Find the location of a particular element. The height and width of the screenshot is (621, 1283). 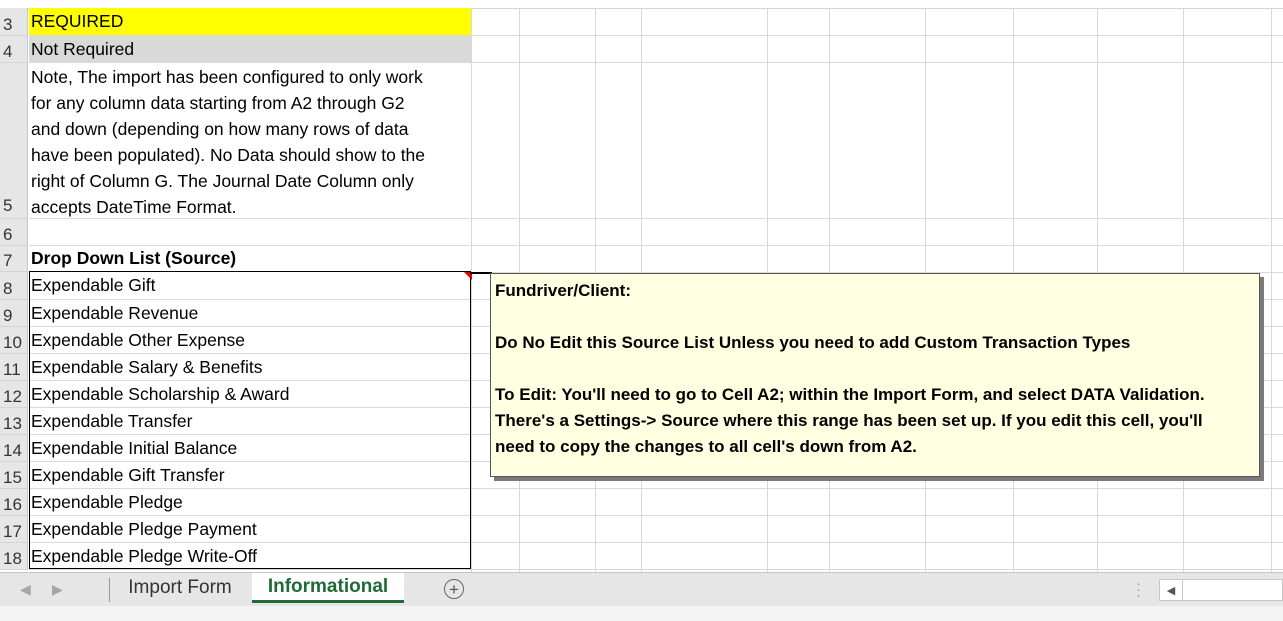

row-header: 10 is located at coordinates (14, 340).